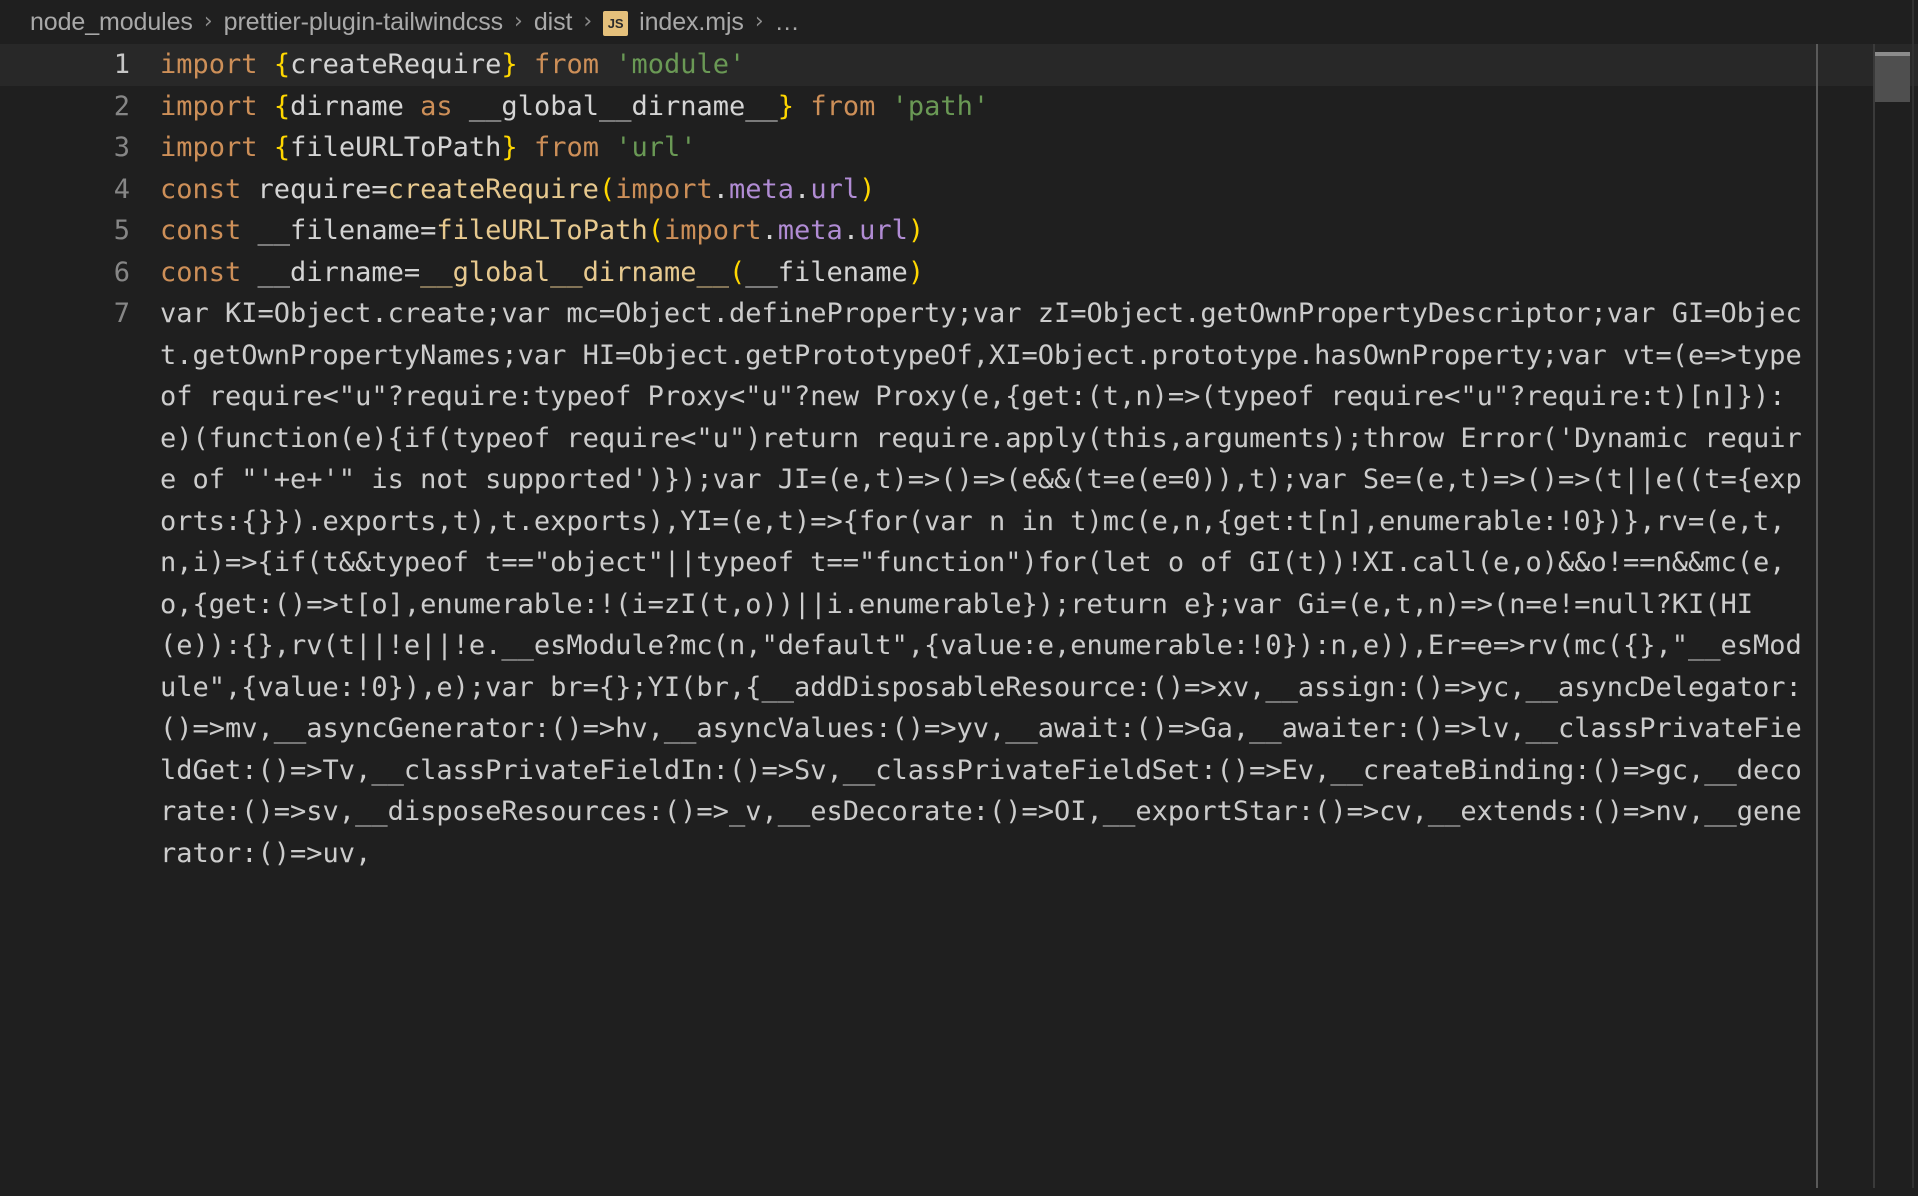  Describe the element at coordinates (1892, 620) in the screenshot. I see `vertical-scrollbar` at that location.